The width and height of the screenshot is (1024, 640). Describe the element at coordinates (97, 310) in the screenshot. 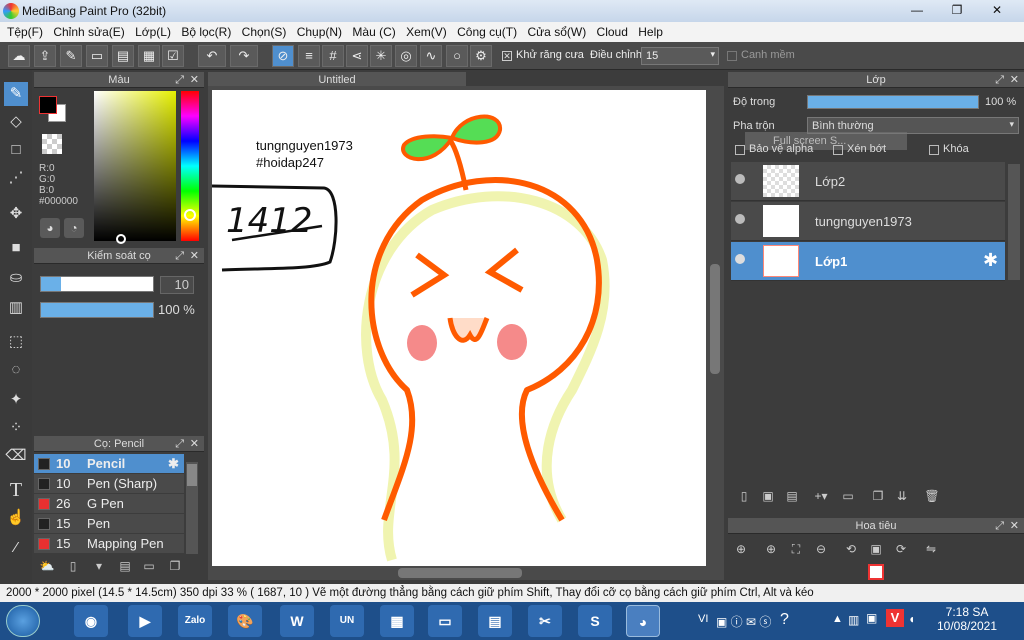

I see `brush-opacity-slider` at that location.